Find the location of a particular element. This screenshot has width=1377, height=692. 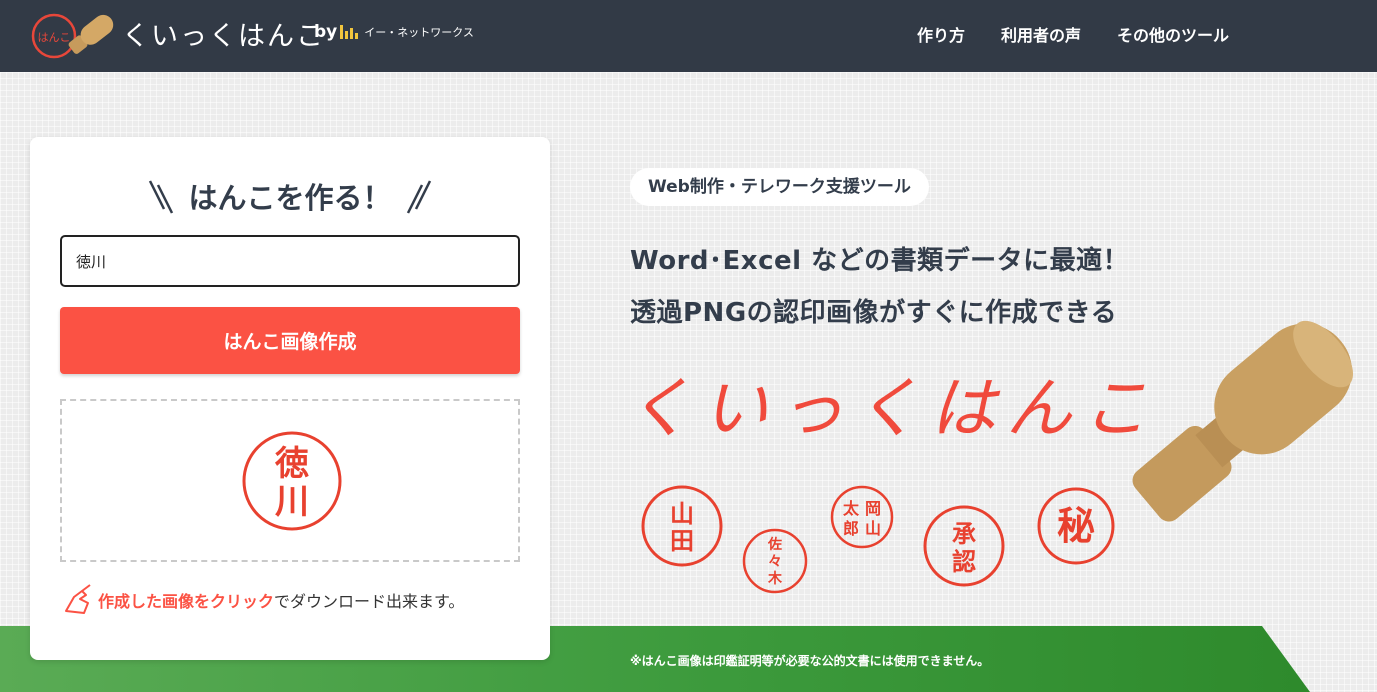

logo-text: くいっくはんこ is located at coordinates (223, 33).